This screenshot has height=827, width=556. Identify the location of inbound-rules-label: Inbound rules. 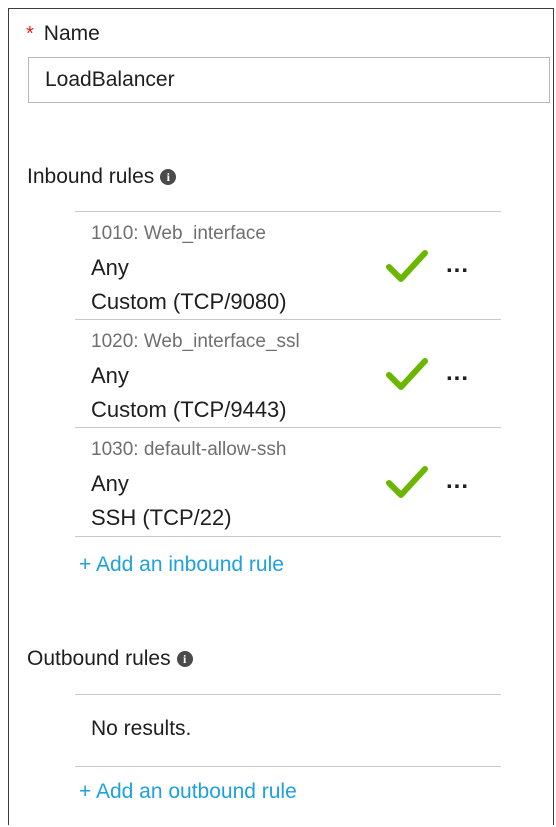
(91, 176).